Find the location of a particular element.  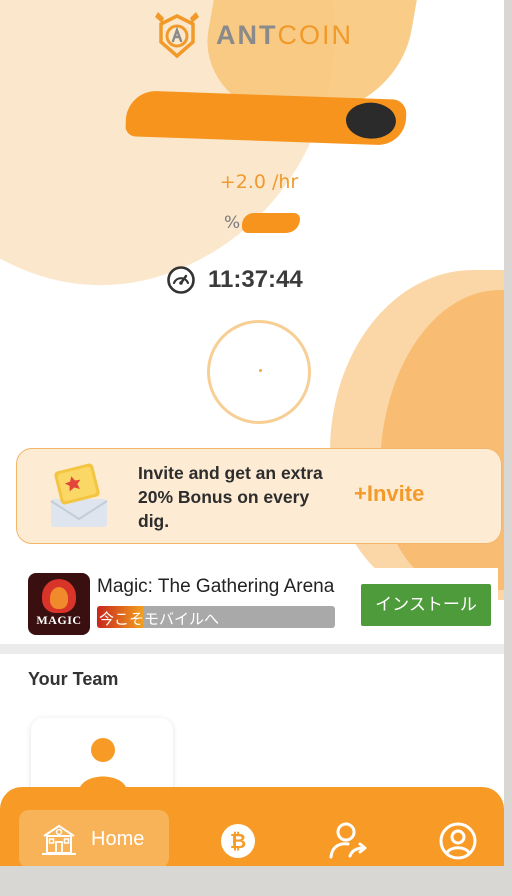

ant-shield-icon is located at coordinates (177, 35).